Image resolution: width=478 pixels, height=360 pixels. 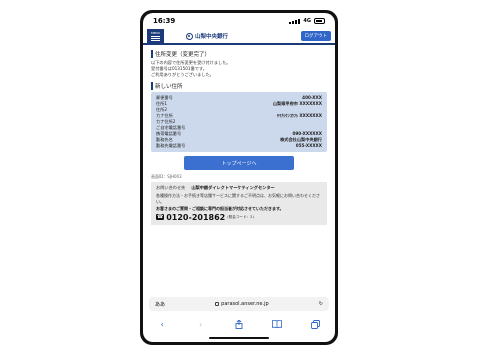 What do you see at coordinates (239, 163) in the screenshot?
I see `top-page-button: トップページへ` at bounding box center [239, 163].